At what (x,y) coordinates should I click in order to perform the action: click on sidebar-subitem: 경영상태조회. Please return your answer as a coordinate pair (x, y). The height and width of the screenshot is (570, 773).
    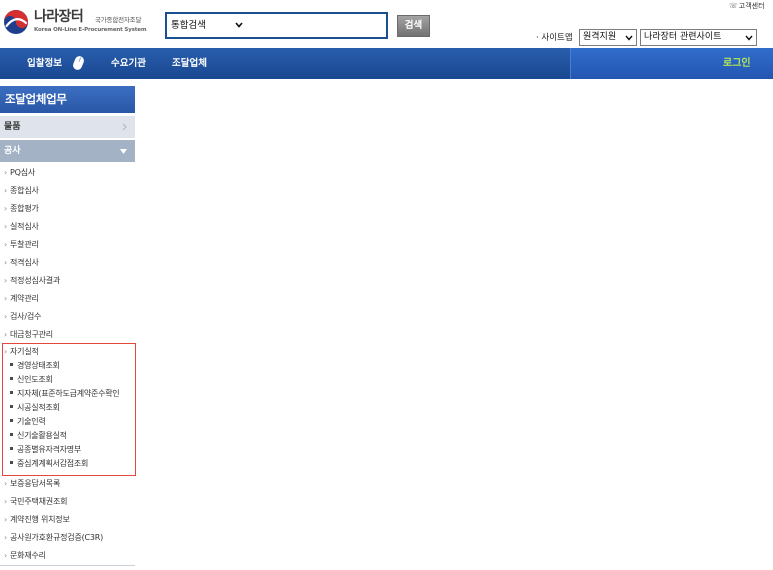
    Looking at the image, I should click on (68, 366).